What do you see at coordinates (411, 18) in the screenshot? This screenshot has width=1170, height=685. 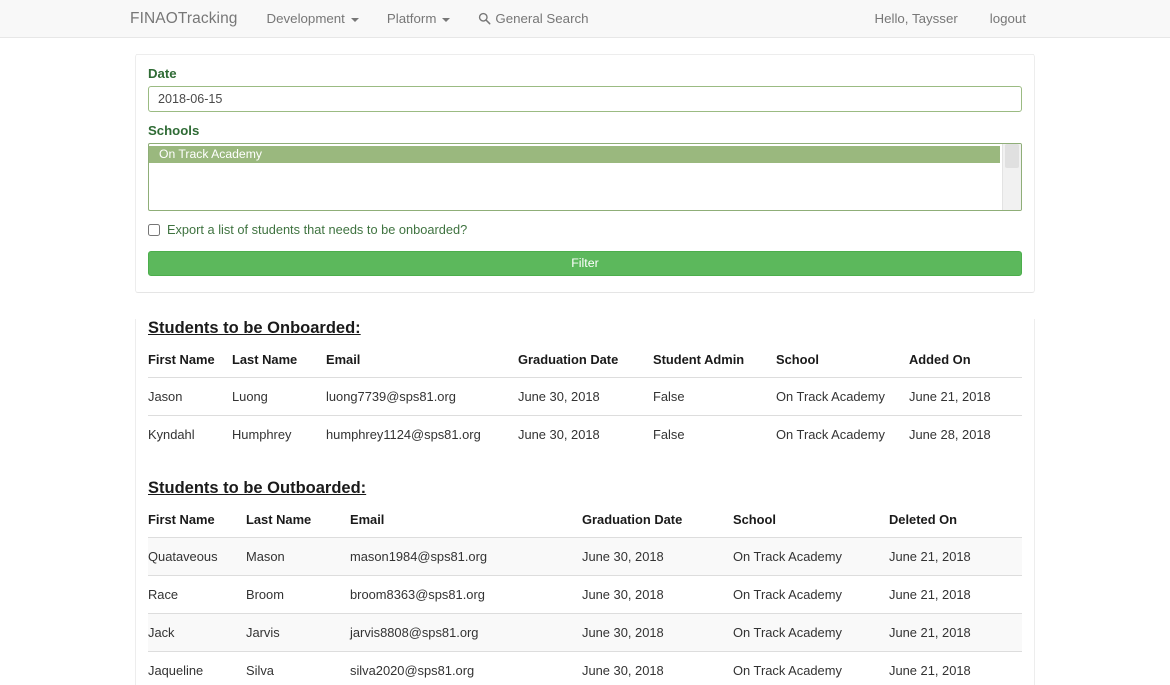 I see `nav-item-platform-label: Platform` at bounding box center [411, 18].